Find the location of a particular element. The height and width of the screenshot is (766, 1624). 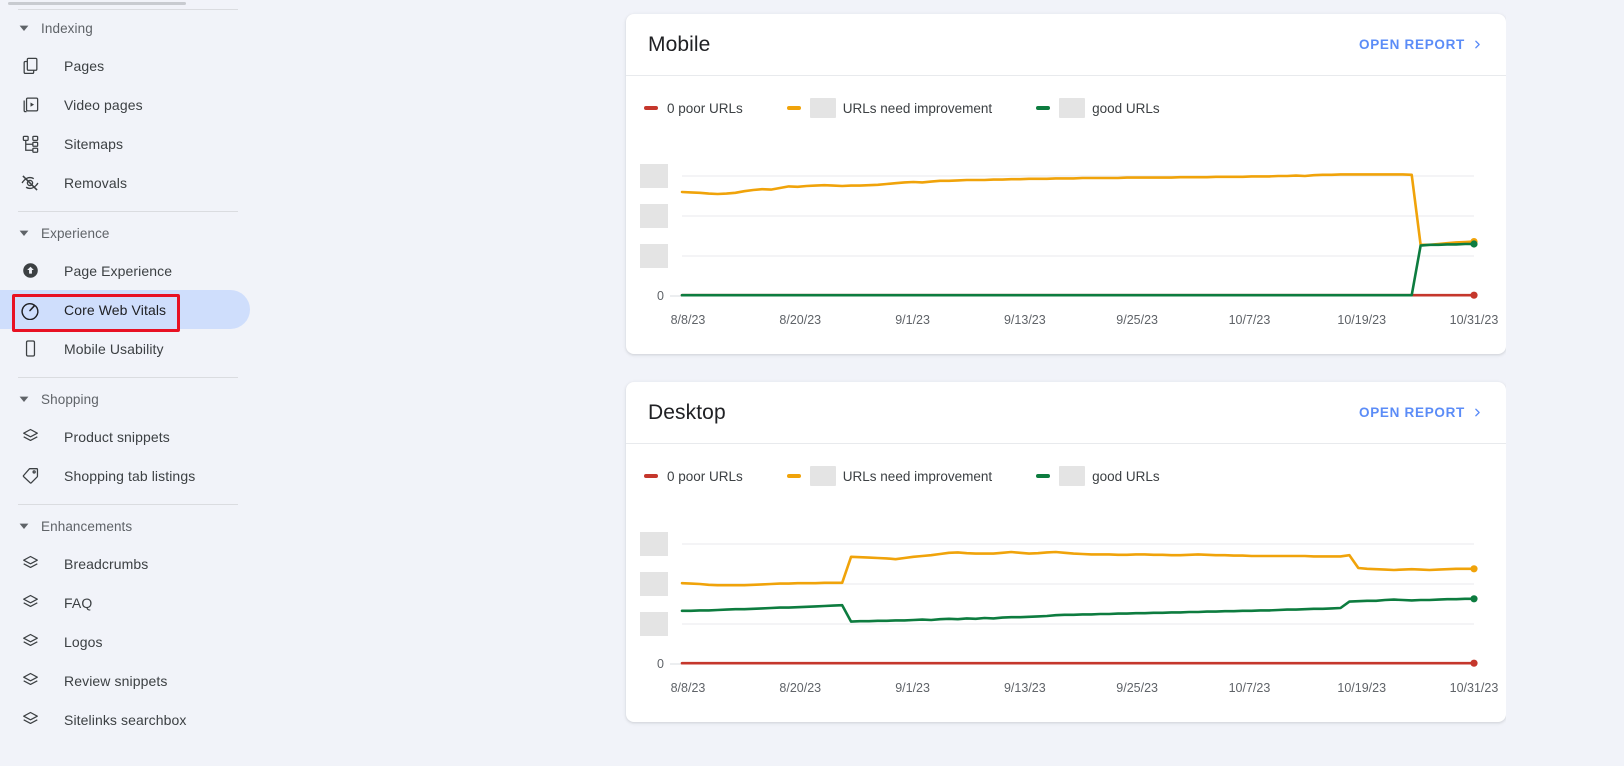

card-mobile-title: Mobile is located at coordinates (679, 44).